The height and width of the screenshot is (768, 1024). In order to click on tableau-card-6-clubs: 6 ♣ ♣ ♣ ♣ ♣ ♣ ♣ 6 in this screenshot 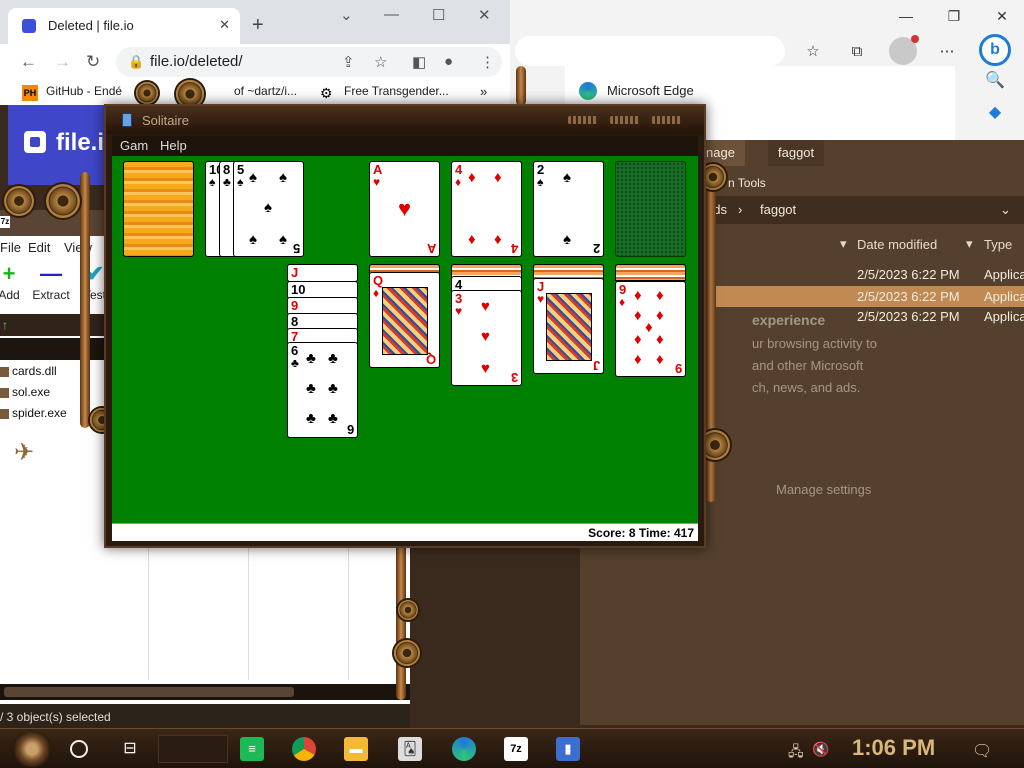, I will do `click(322, 390)`.